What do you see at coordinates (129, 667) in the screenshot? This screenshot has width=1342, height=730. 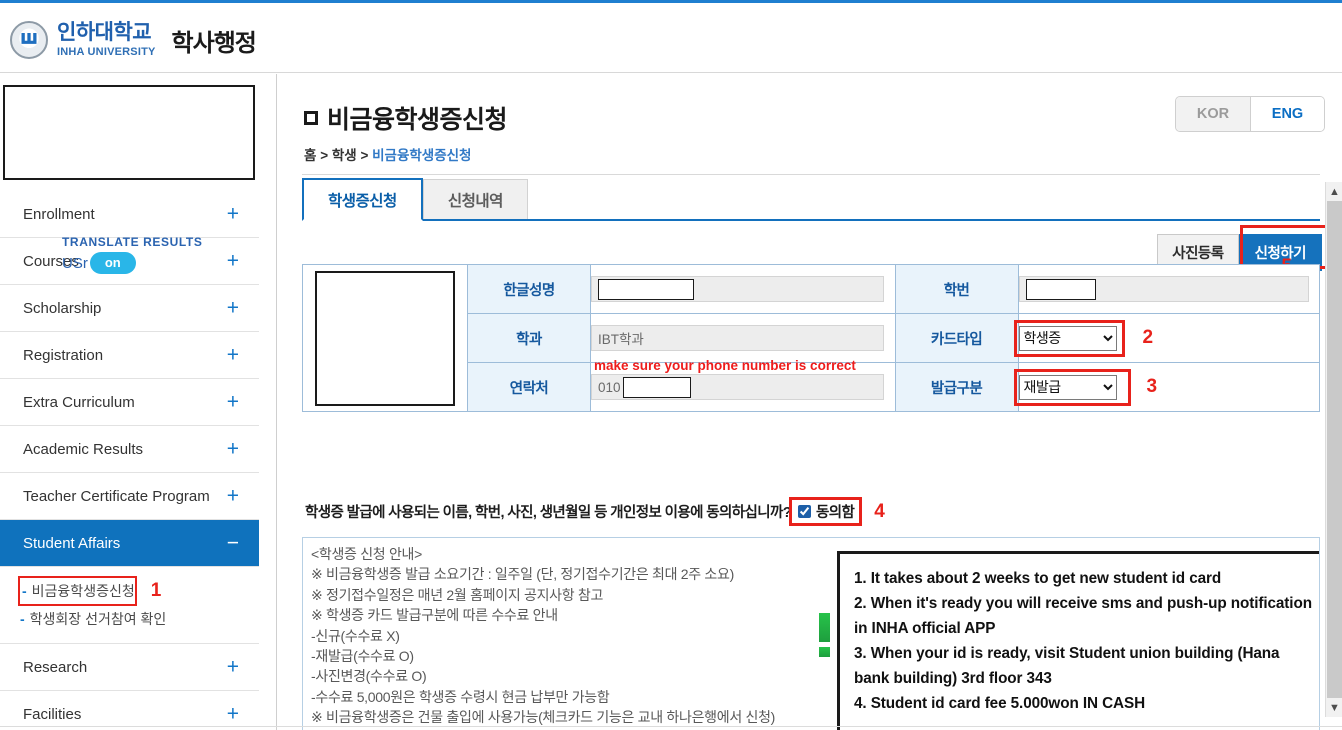 I see `sidebar-item-research: Research +` at bounding box center [129, 667].